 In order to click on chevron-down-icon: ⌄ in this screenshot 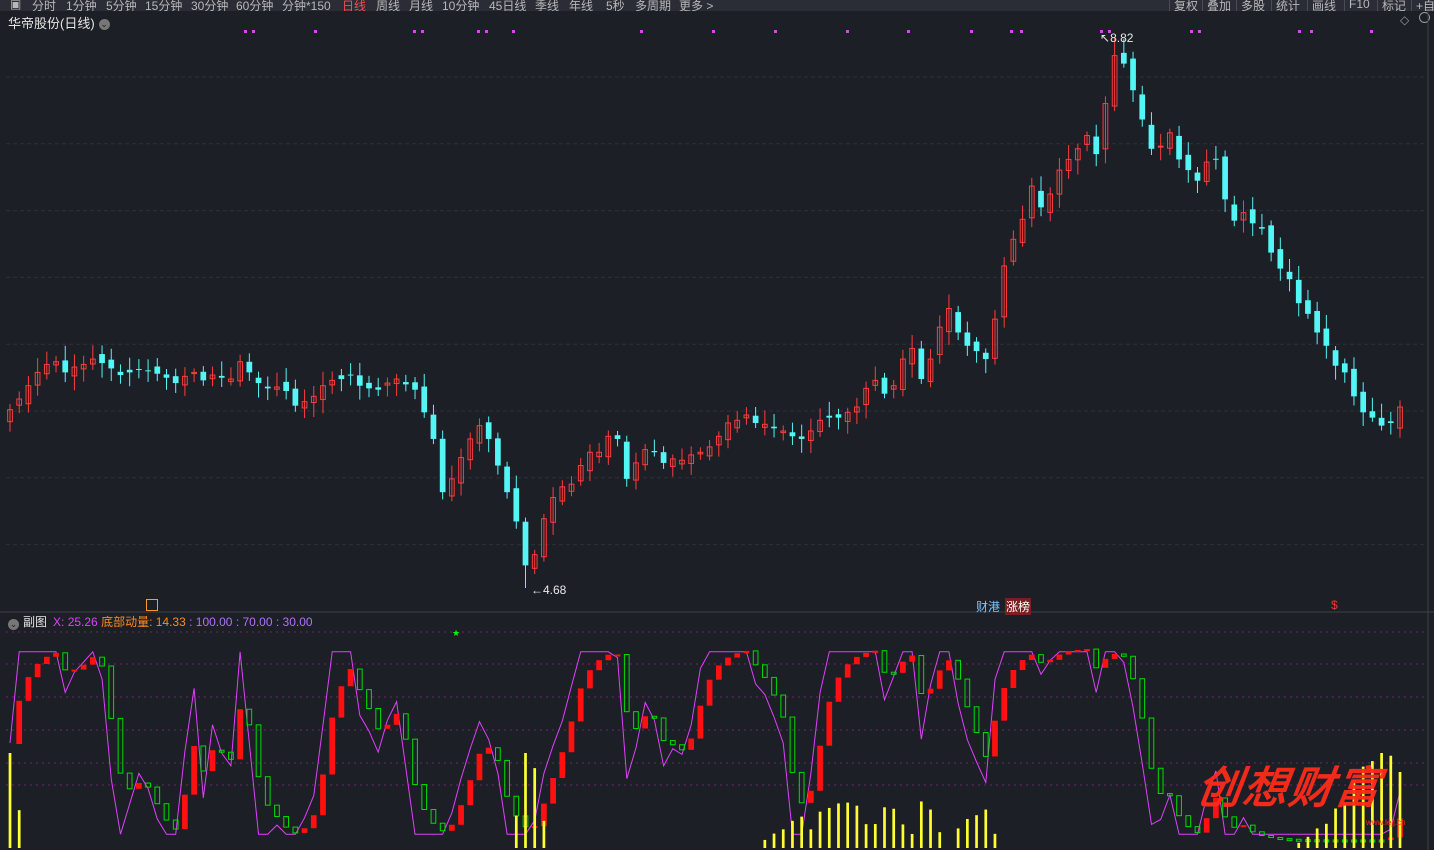, I will do `click(13, 624)`.